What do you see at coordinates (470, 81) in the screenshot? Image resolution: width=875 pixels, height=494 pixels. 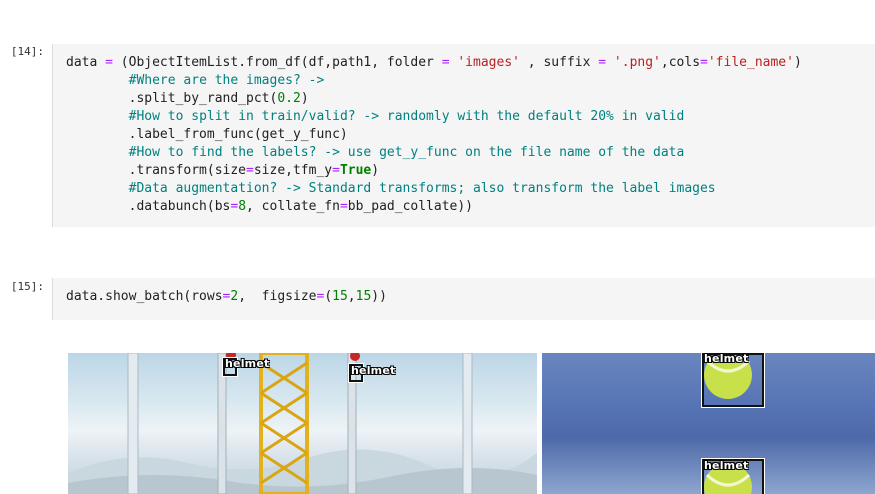 I see `code-line: #Where are the images? ->` at bounding box center [470, 81].